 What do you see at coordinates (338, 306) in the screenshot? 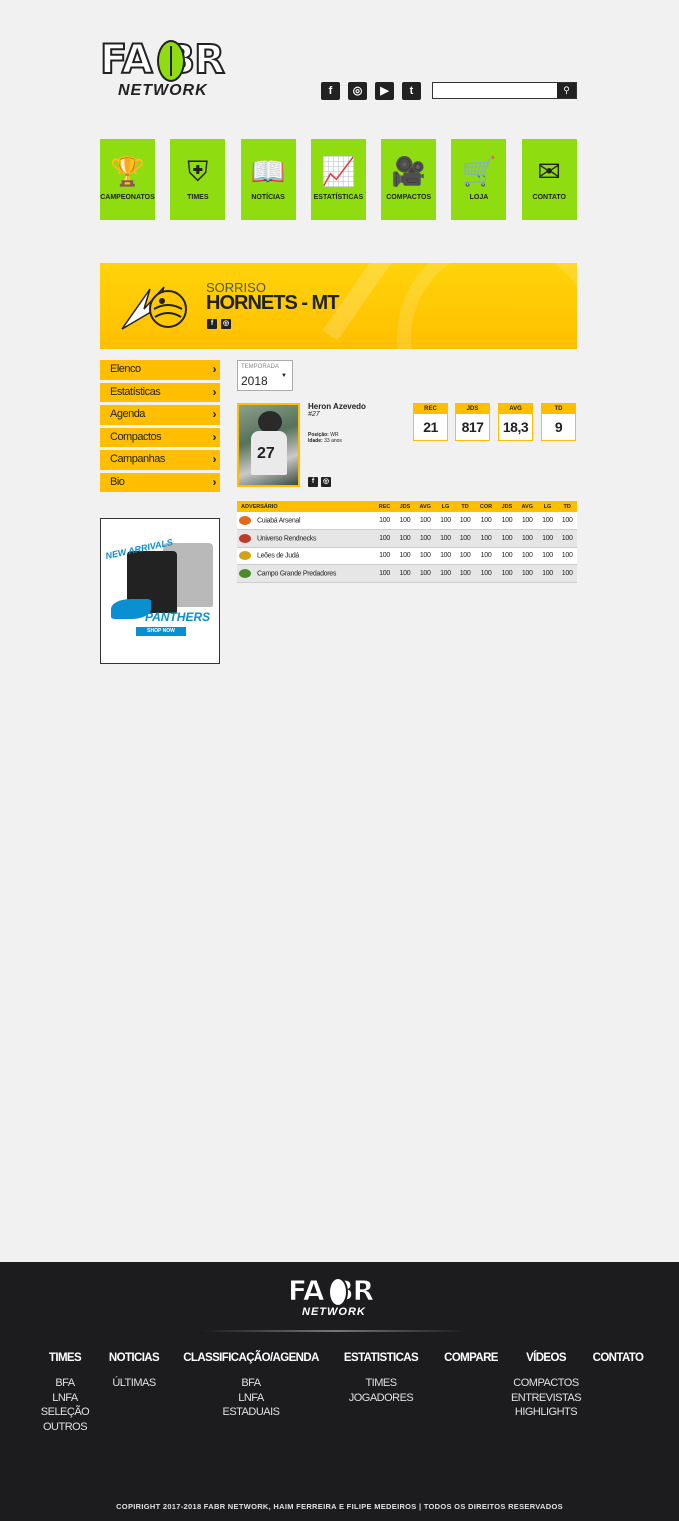
I see `team-banner: SORRISO HORNETS - MT f ◎` at bounding box center [338, 306].